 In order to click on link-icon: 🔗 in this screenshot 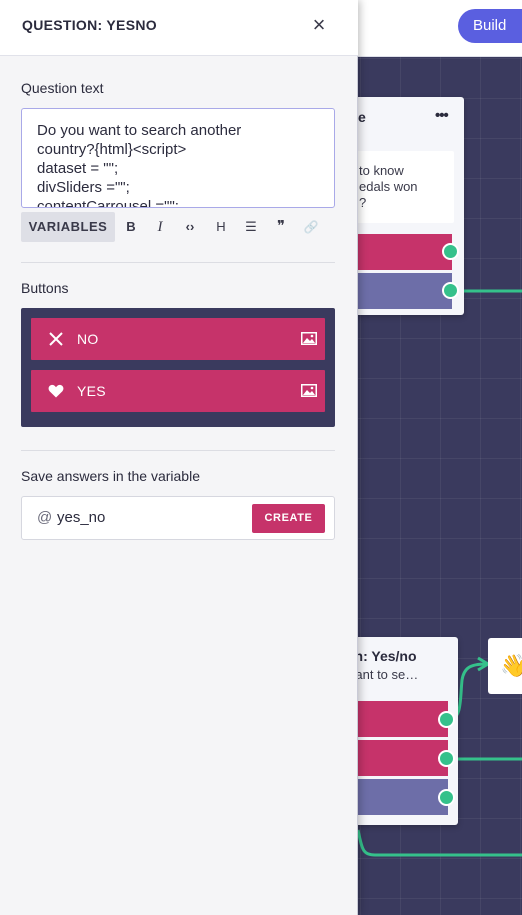, I will do `click(311, 227)`.